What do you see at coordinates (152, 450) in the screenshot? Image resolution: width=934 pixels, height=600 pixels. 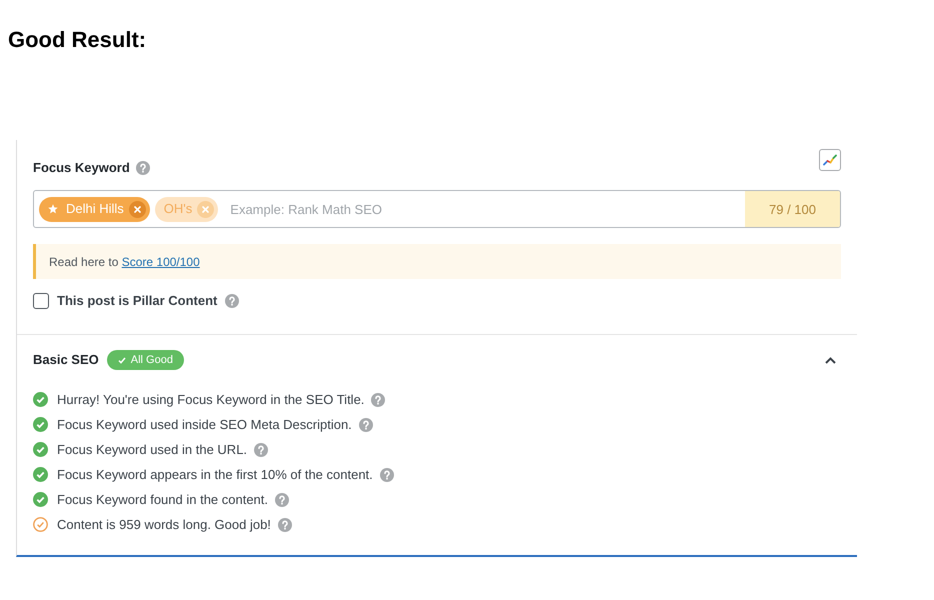 I see `check-text: Focus Keyword used in the URL.` at bounding box center [152, 450].